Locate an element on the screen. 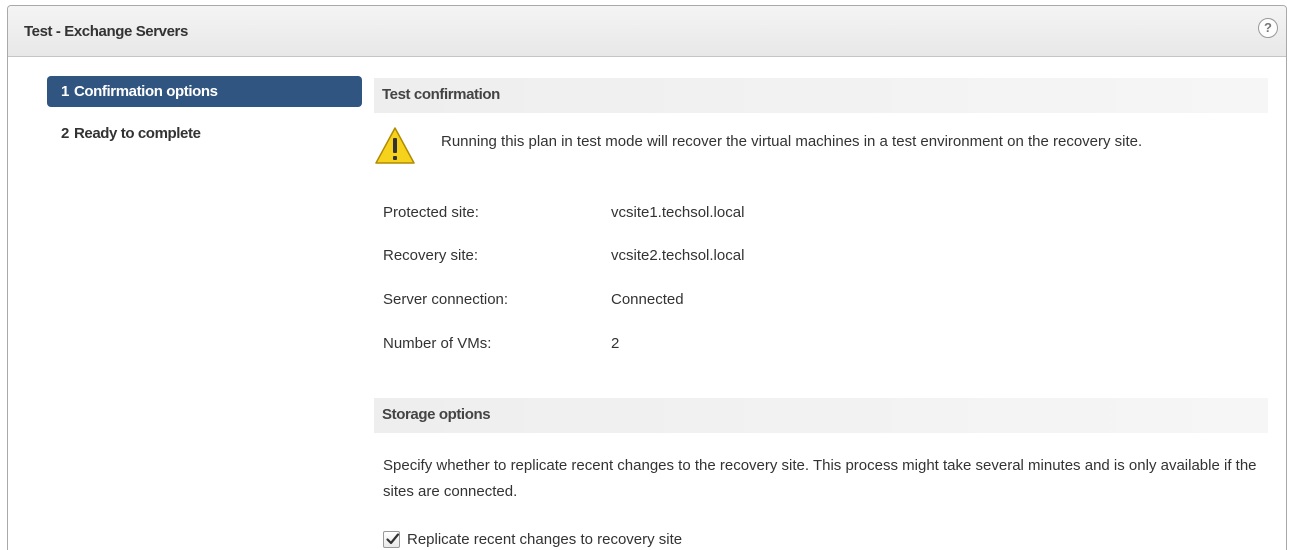 This screenshot has width=1293, height=550. replicate-changes-checkbox is located at coordinates (391, 539).